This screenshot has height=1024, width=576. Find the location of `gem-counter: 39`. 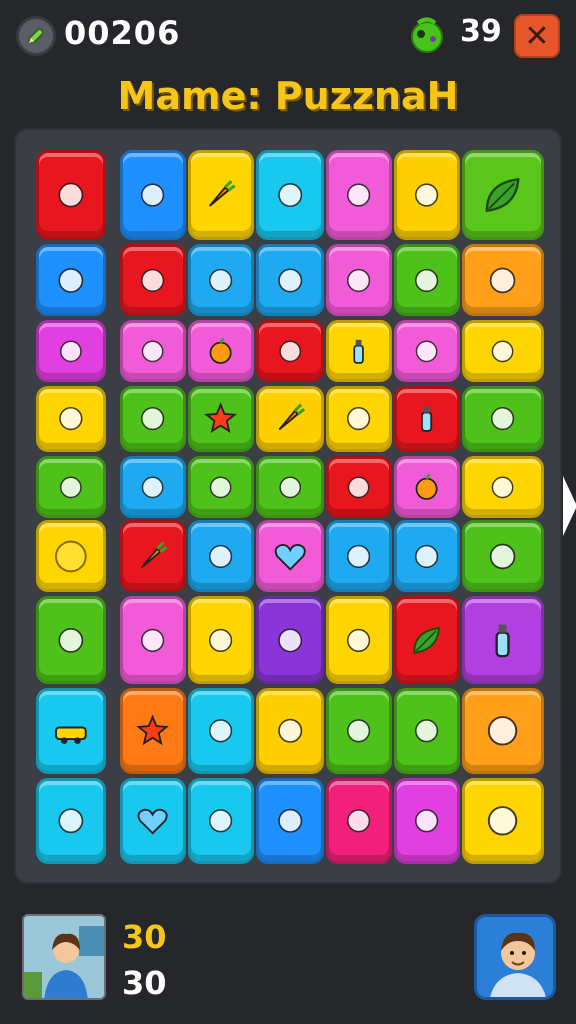

gem-counter: 39 is located at coordinates (481, 31).